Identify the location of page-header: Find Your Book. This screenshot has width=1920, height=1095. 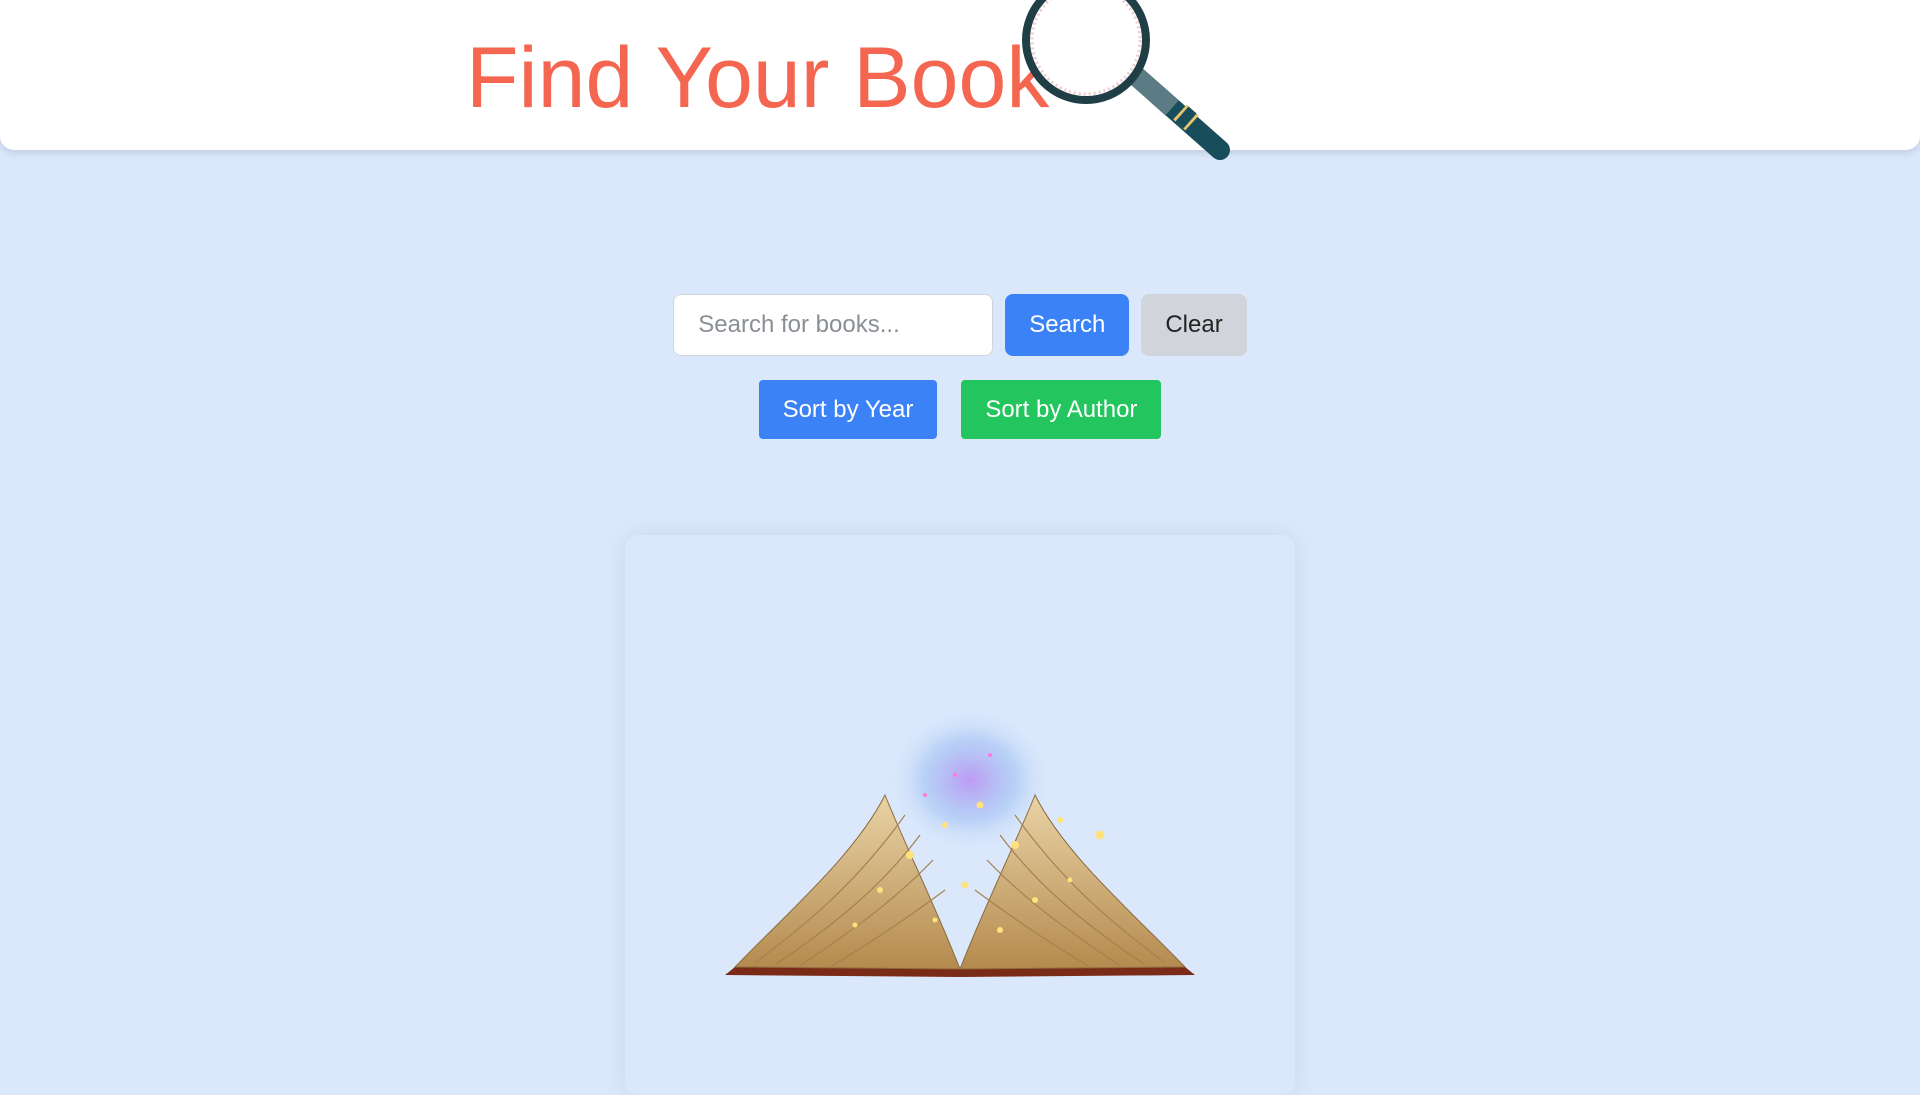
(960, 75).